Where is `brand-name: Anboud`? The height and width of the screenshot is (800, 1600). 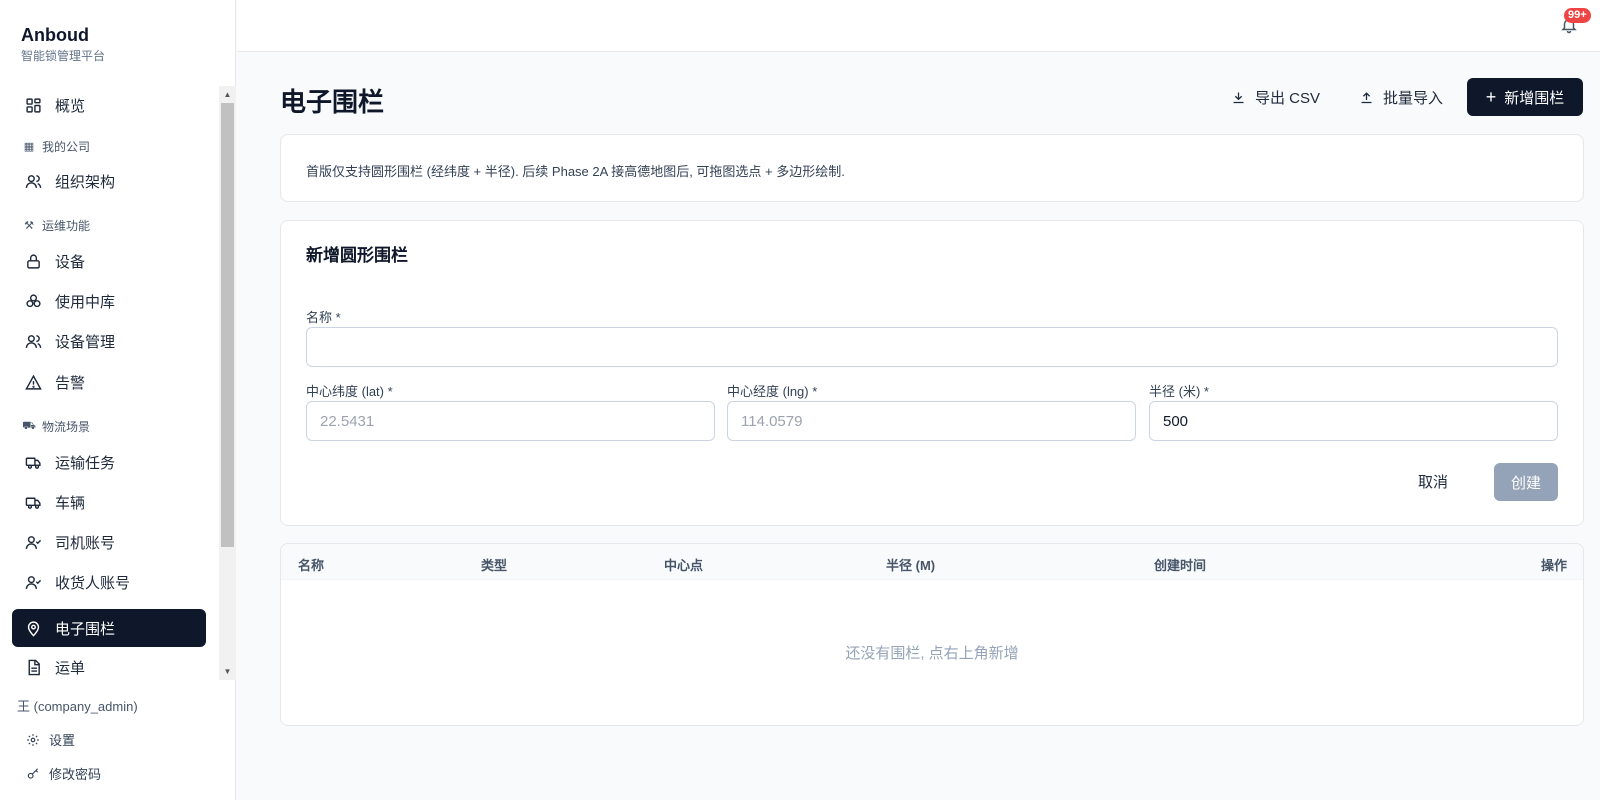
brand-name: Anboud is located at coordinates (55, 35).